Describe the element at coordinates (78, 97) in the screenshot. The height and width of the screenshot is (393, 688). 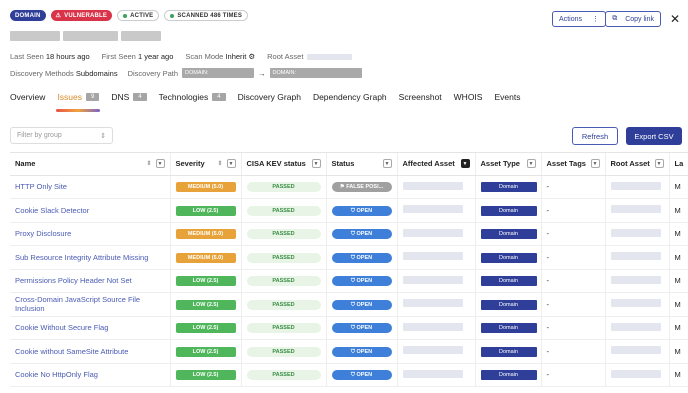
I see `tab-issues: Issues 9` at that location.